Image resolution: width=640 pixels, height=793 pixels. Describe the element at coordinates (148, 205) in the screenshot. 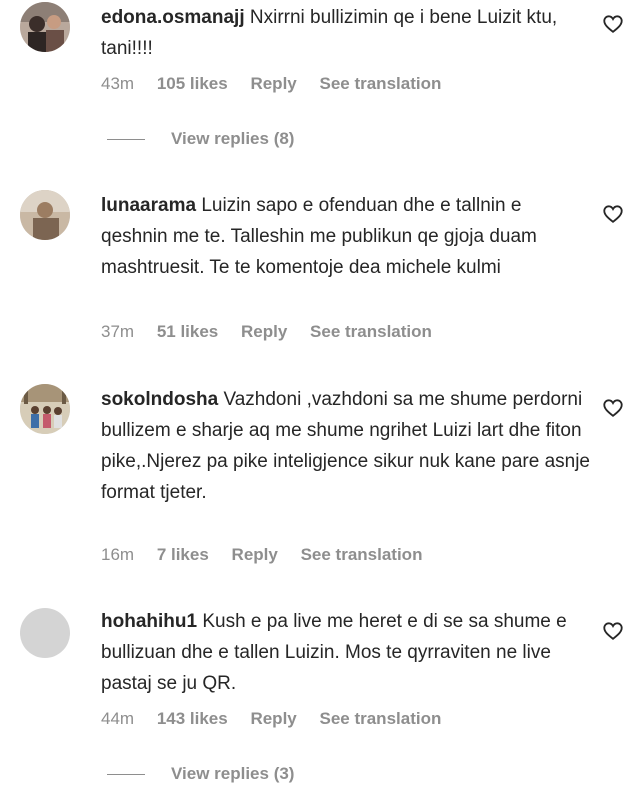

I see `comment-username: lunaarama` at that location.